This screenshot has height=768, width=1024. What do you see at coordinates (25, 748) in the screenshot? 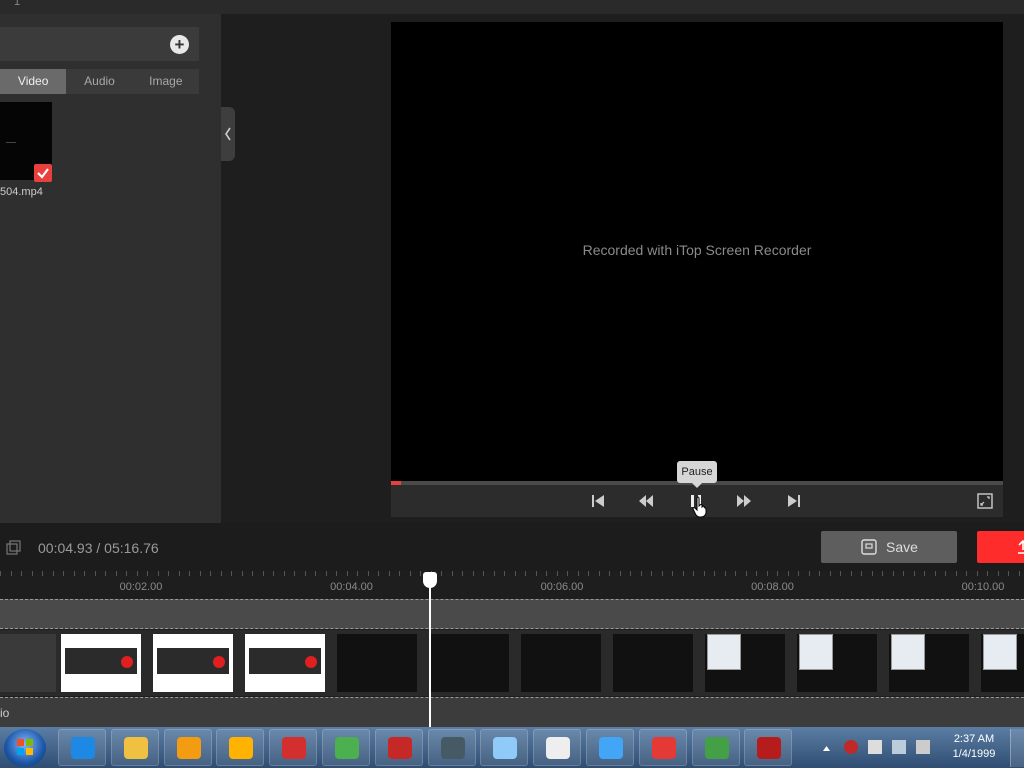
I see `start-button` at bounding box center [25, 748].